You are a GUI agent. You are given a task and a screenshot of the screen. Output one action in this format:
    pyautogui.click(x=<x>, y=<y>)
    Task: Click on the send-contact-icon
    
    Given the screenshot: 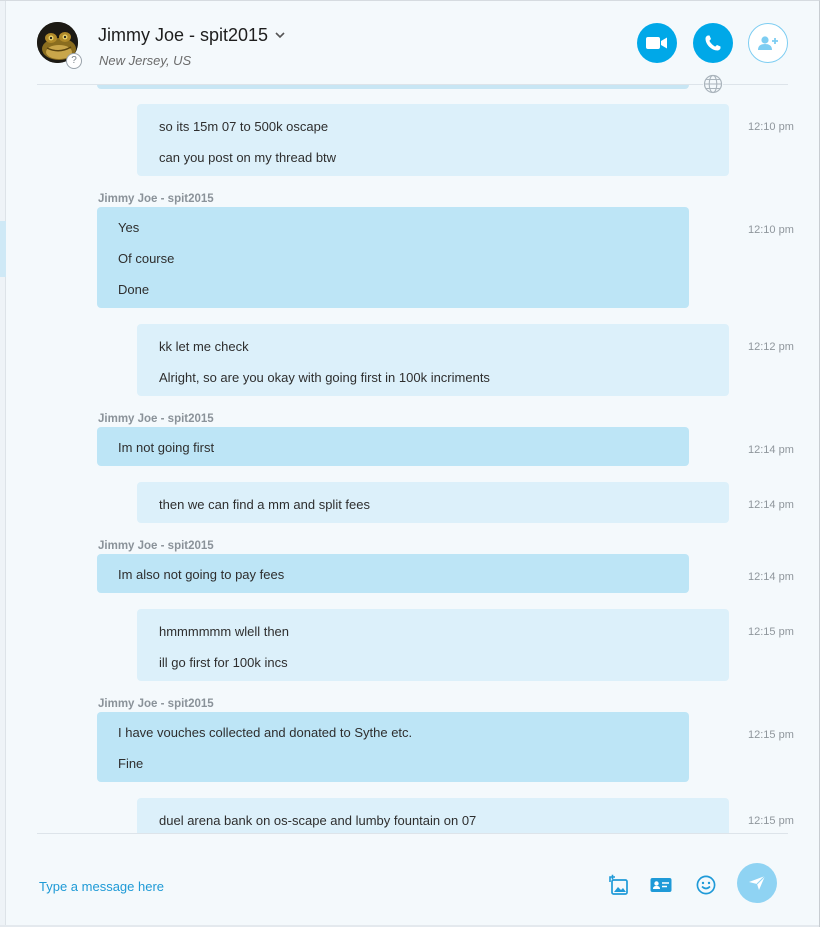 What is the action you would take?
    pyautogui.click(x=661, y=885)
    